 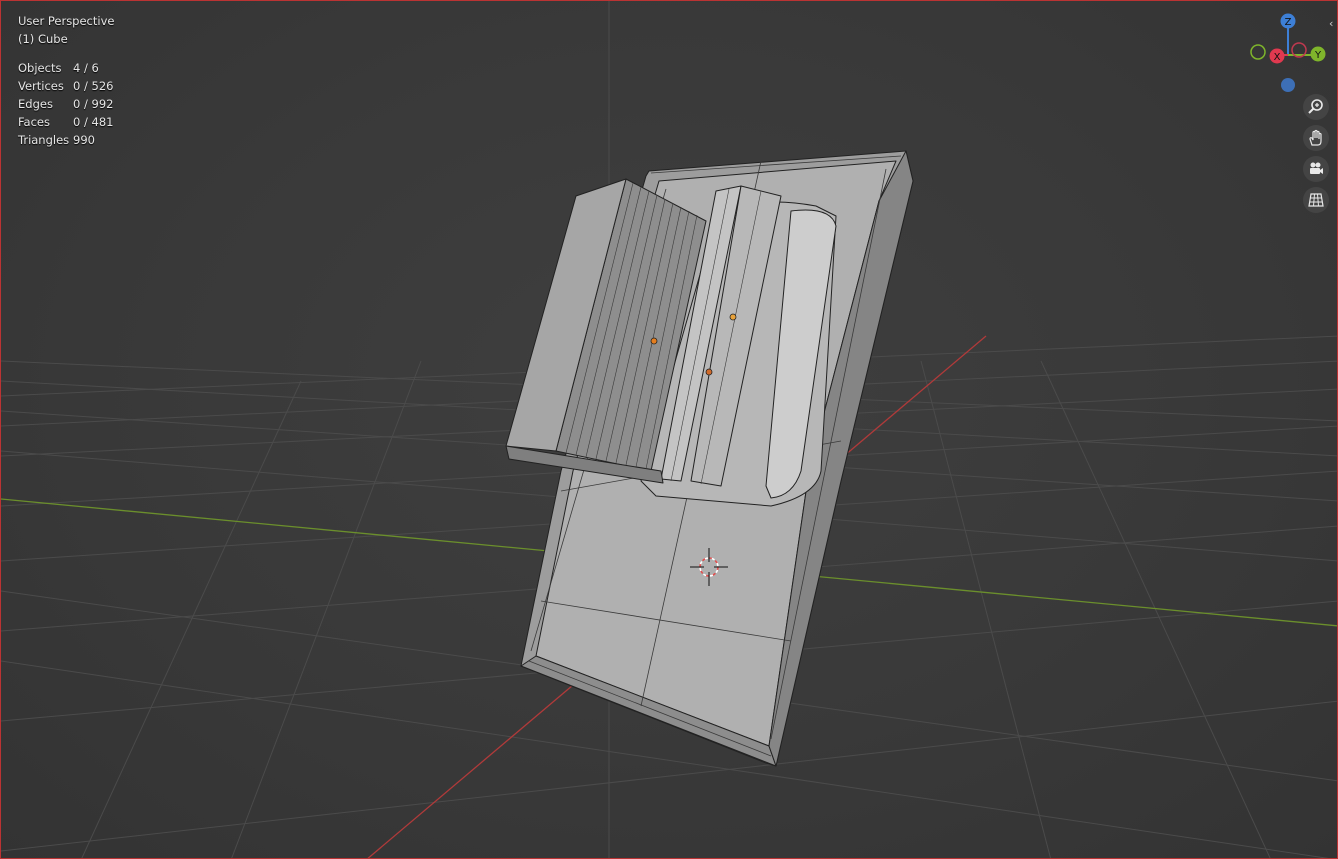 I want to click on camera-icon, so click(x=1316, y=168).